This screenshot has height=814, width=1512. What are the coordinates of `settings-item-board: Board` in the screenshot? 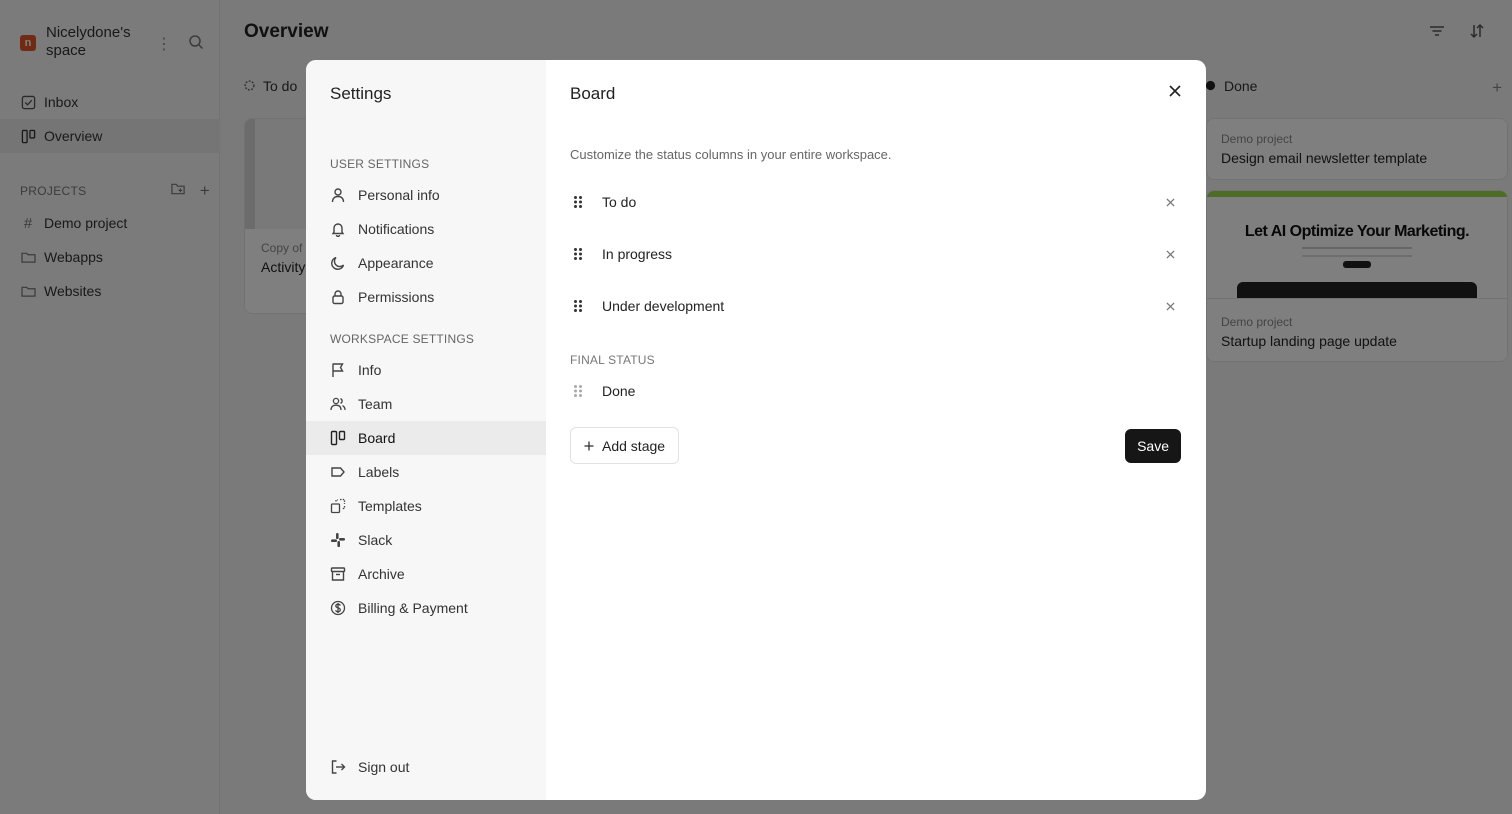 It's located at (426, 438).